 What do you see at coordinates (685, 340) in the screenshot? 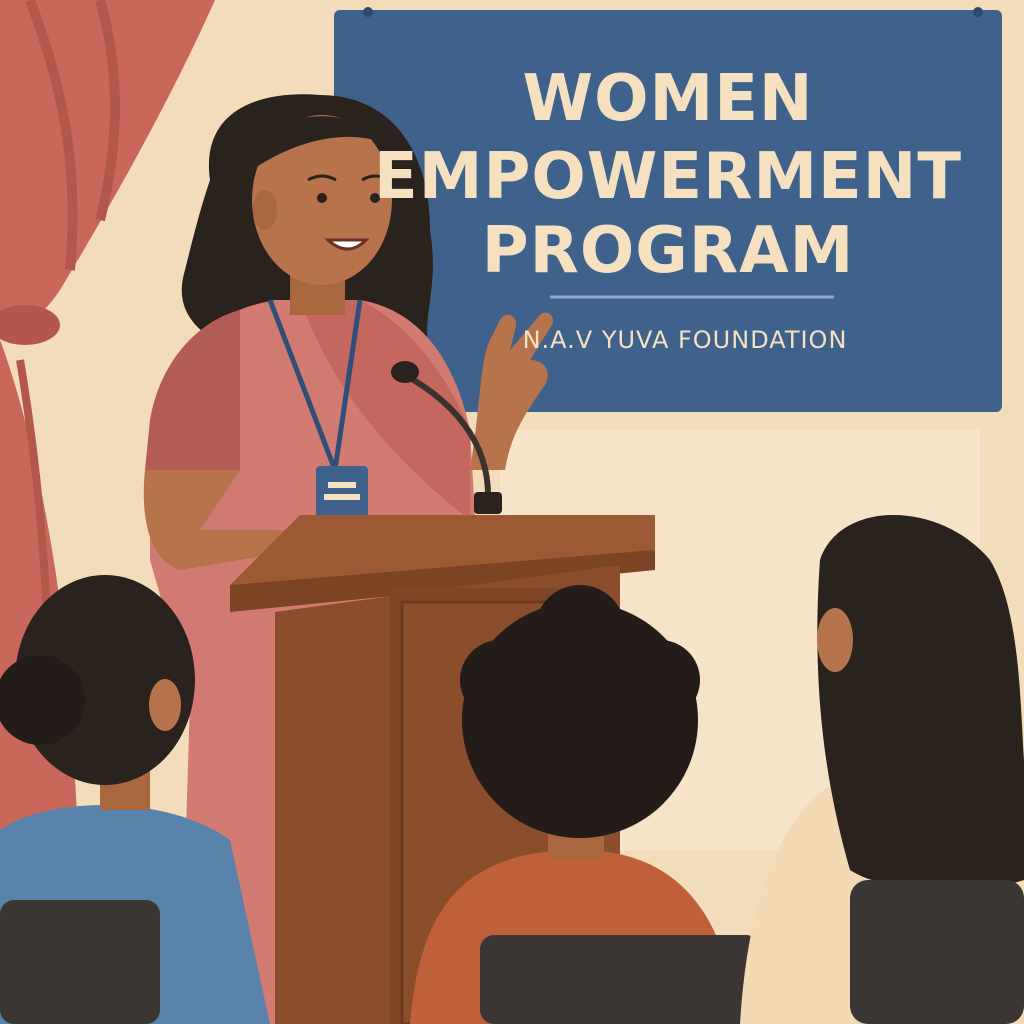
I see `banner-subtitle: N.A.V YUVA FOUNDATION` at bounding box center [685, 340].